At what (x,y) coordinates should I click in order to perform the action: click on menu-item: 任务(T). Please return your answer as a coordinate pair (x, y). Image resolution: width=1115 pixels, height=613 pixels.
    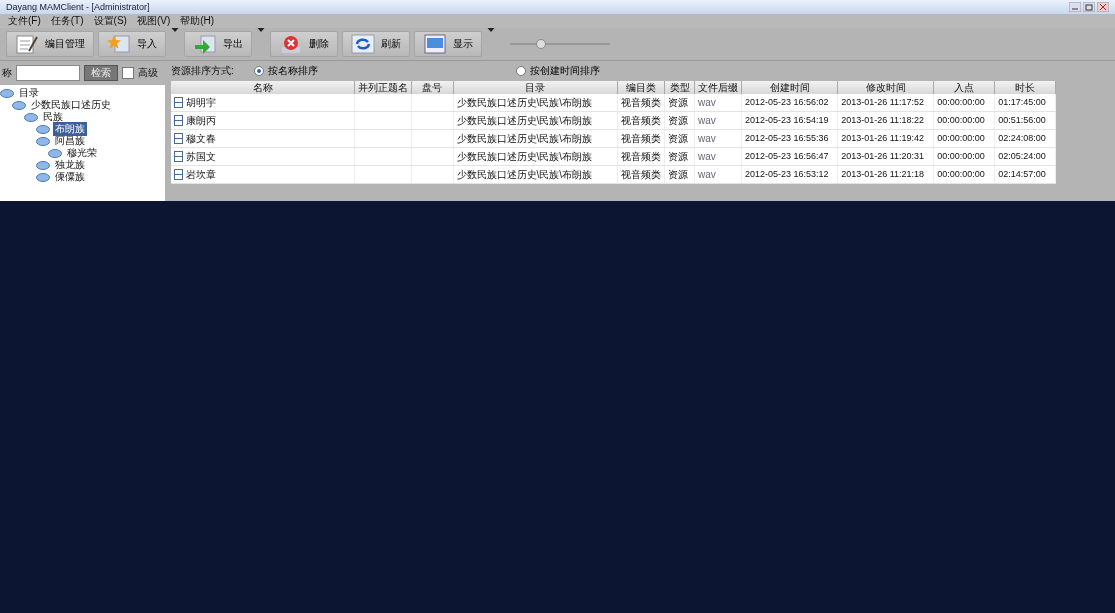
    Looking at the image, I should click on (67, 21).